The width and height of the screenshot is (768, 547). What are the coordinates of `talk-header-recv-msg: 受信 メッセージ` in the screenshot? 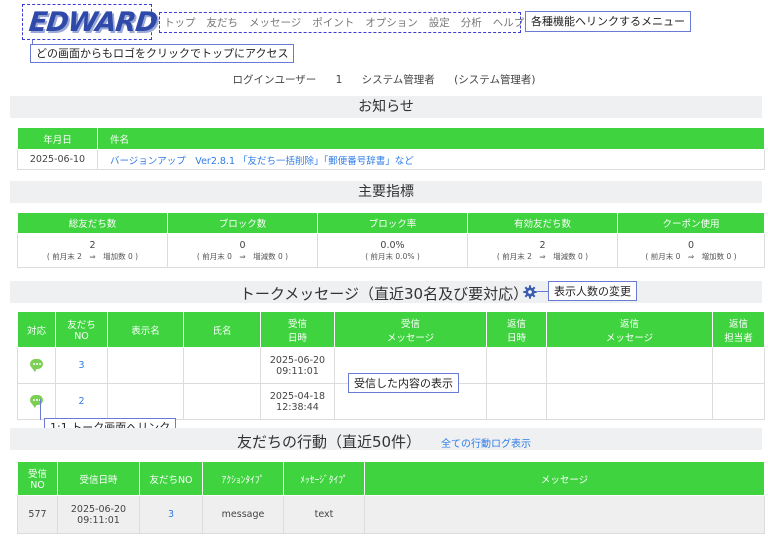 It's located at (410, 329).